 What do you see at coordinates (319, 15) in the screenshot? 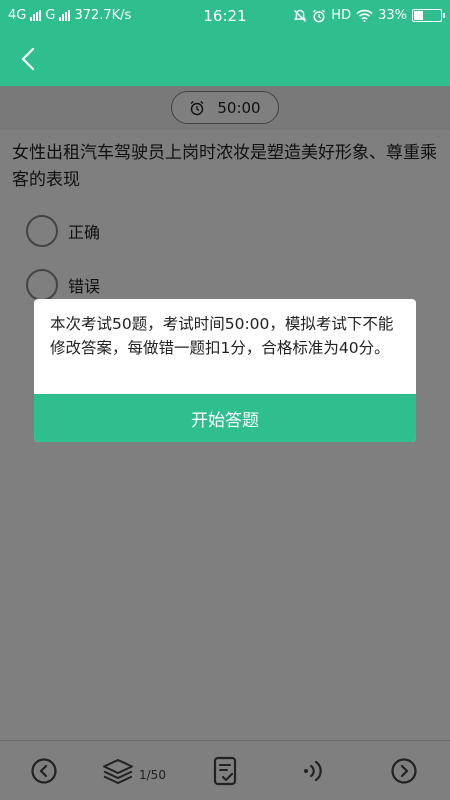
I see `alarm-icon` at bounding box center [319, 15].